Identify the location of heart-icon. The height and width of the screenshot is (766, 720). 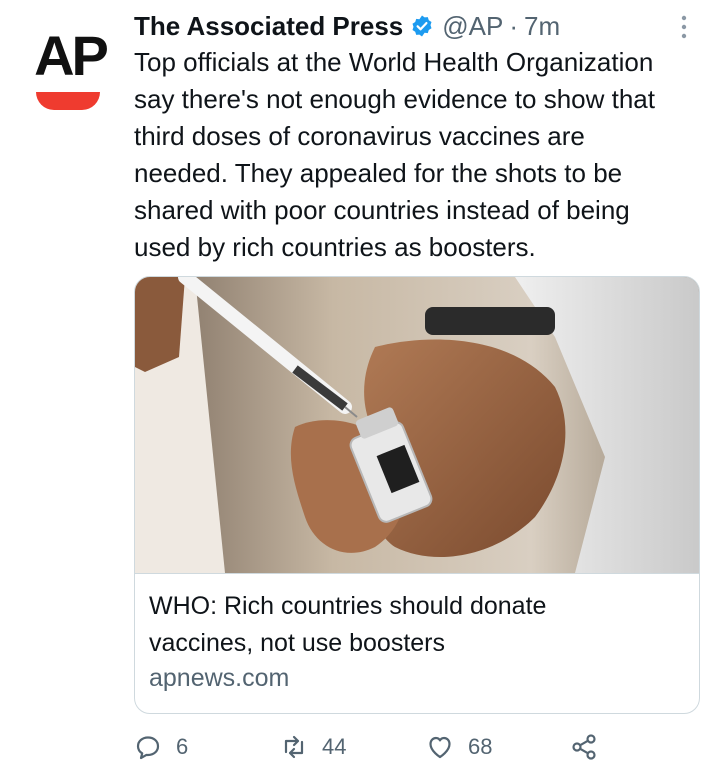
(440, 747).